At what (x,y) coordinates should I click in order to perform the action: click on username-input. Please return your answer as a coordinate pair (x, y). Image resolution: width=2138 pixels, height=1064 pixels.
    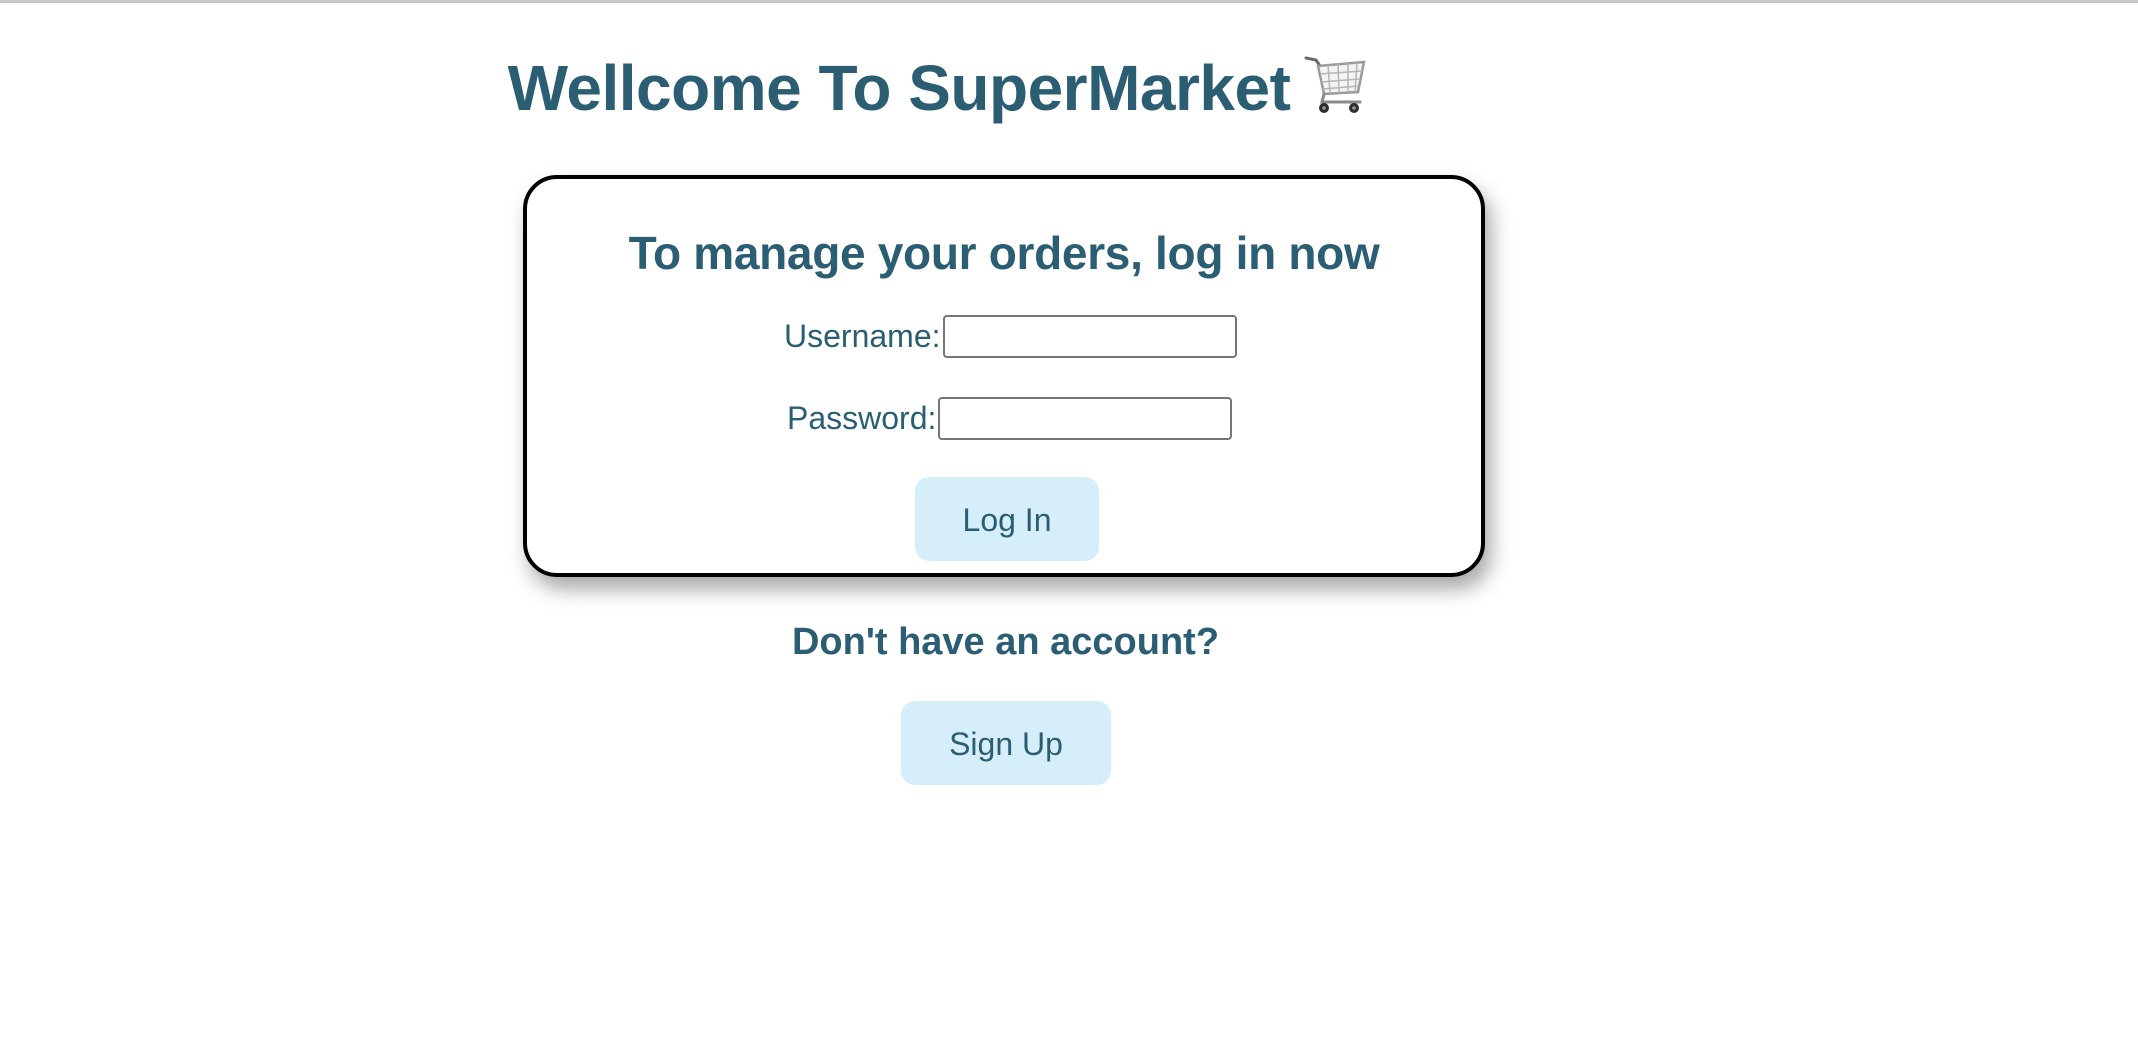
    Looking at the image, I should click on (1089, 336).